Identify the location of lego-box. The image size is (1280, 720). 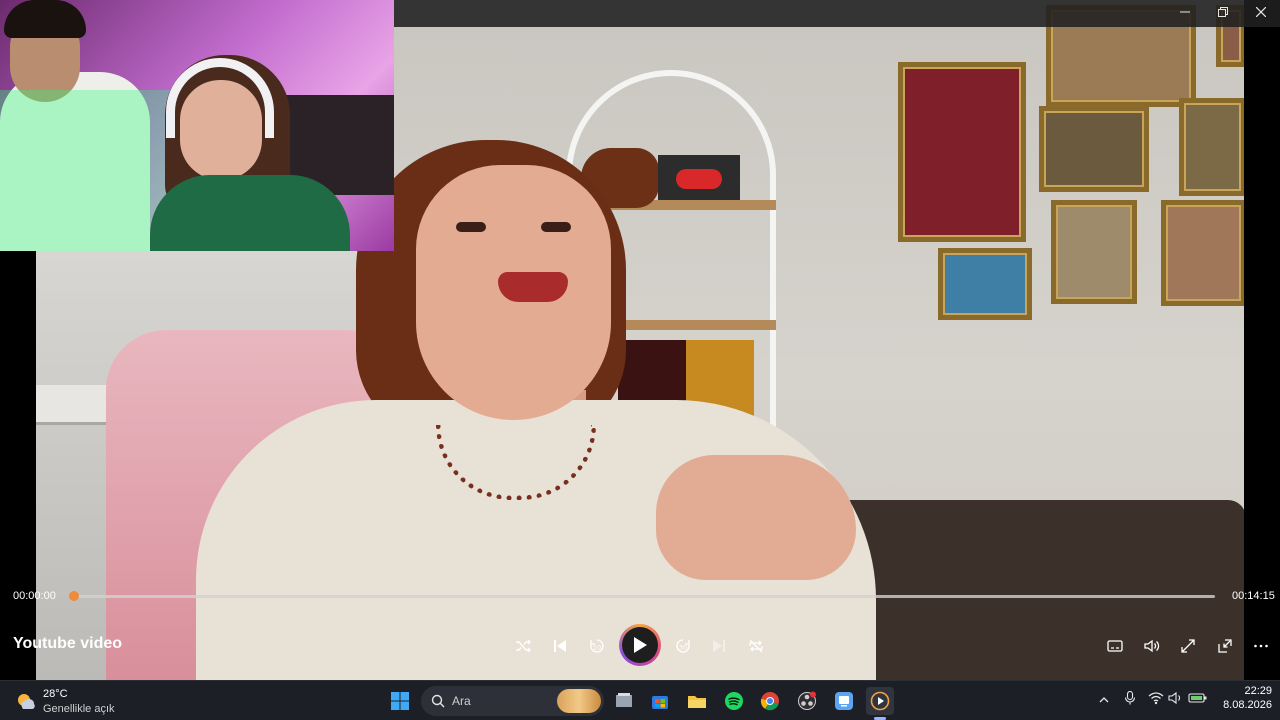
(699, 177).